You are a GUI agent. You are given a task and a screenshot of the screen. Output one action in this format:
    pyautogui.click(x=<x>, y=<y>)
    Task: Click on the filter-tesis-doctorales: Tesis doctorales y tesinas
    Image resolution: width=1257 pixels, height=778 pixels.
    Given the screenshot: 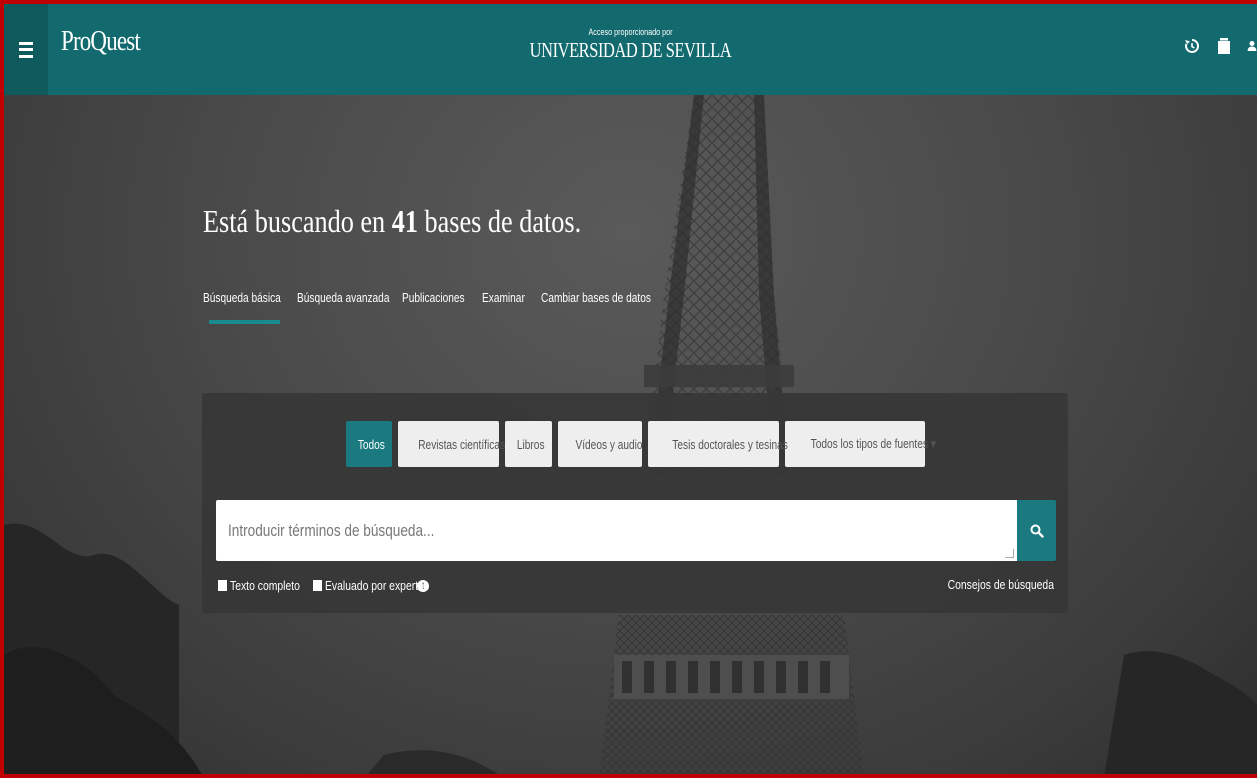 What is the action you would take?
    pyautogui.click(x=717, y=444)
    